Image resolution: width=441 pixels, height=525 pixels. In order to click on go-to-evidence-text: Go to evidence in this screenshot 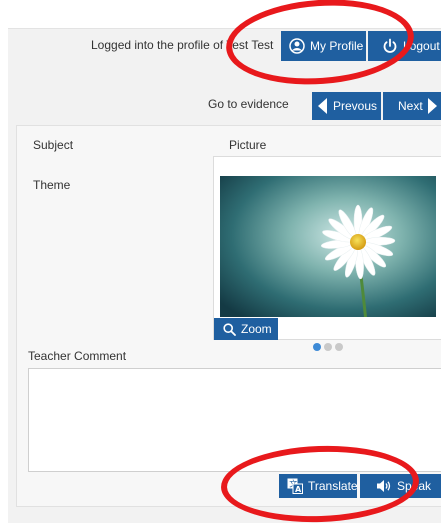, I will do `click(248, 104)`.